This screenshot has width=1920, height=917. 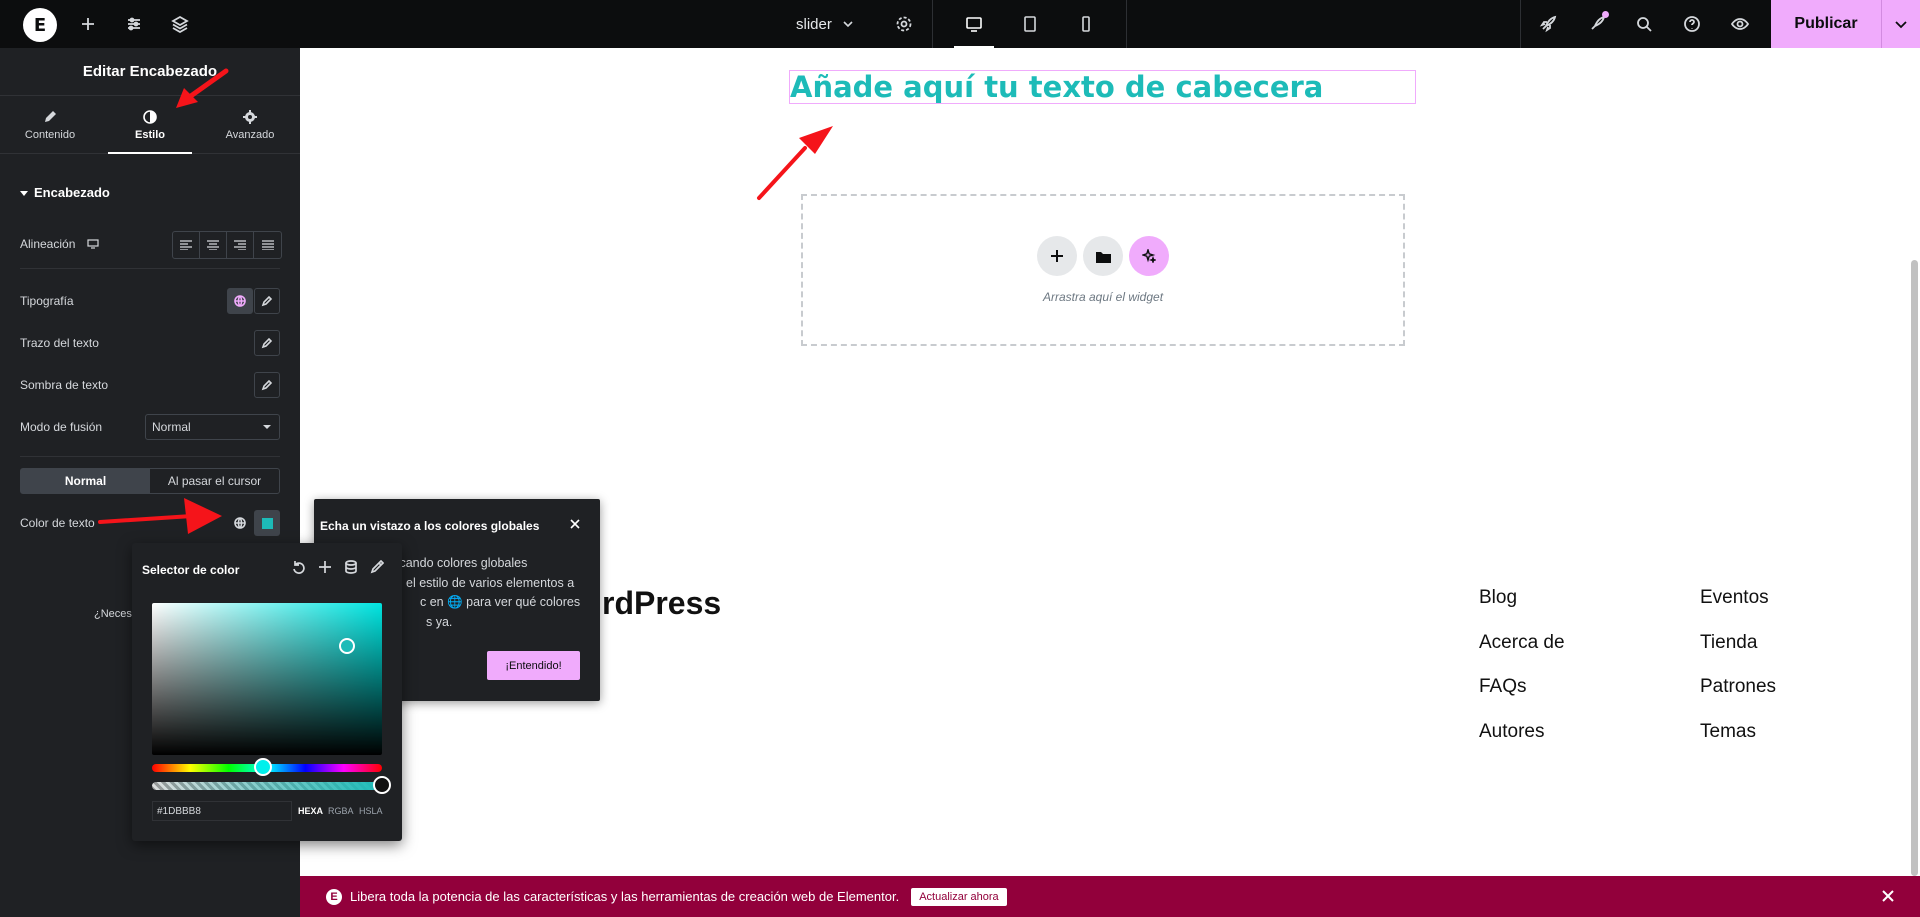 What do you see at coordinates (171, 427) in the screenshot?
I see `select-value: Normal` at bounding box center [171, 427].